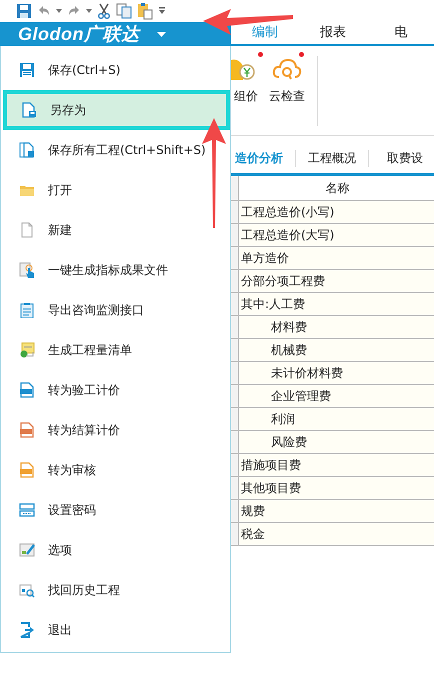  Describe the element at coordinates (401, 158) in the screenshot. I see `document-tab: 取费设` at that location.